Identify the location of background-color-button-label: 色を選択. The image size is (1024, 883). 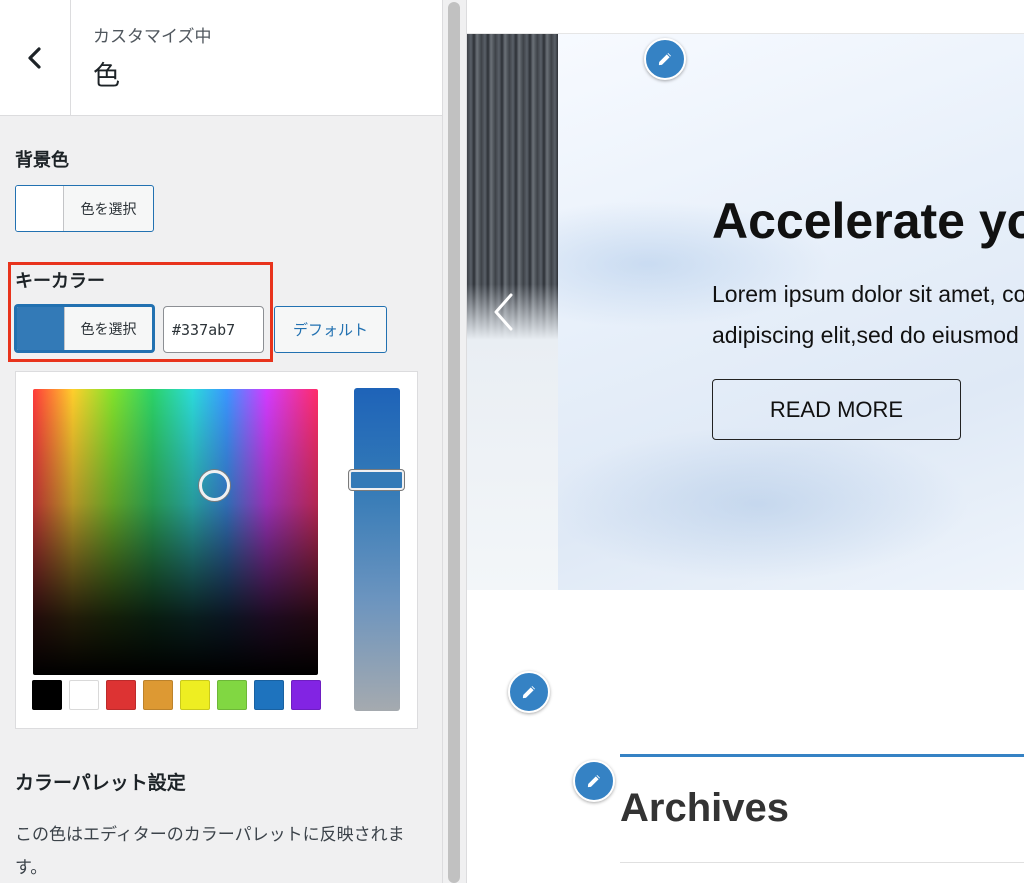
(108, 209).